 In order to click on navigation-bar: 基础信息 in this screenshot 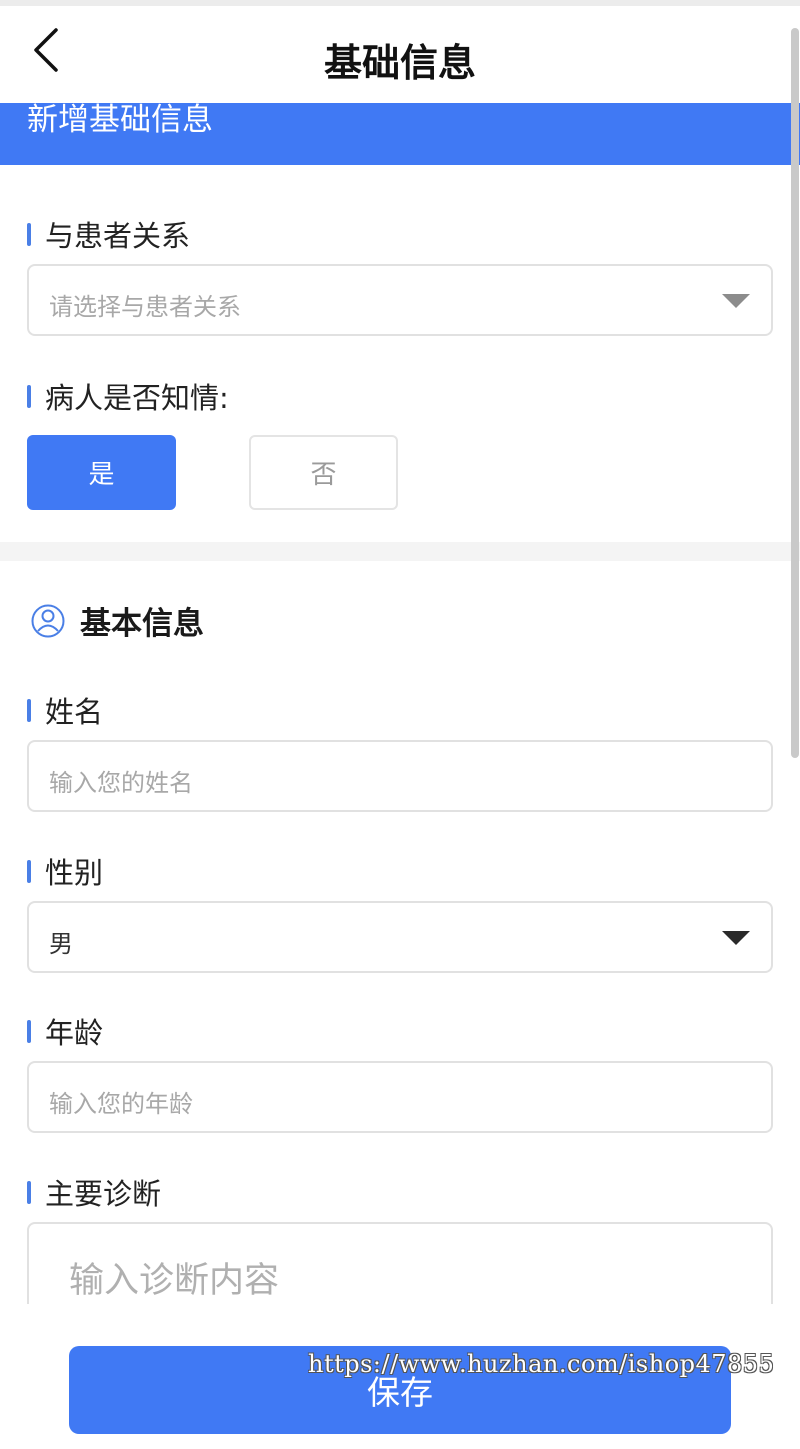, I will do `click(400, 54)`.